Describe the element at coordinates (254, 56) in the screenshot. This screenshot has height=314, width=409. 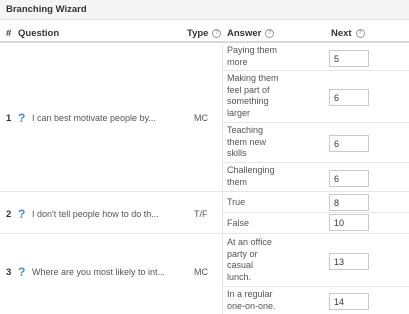
I see `answer-text: Paying them more` at that location.